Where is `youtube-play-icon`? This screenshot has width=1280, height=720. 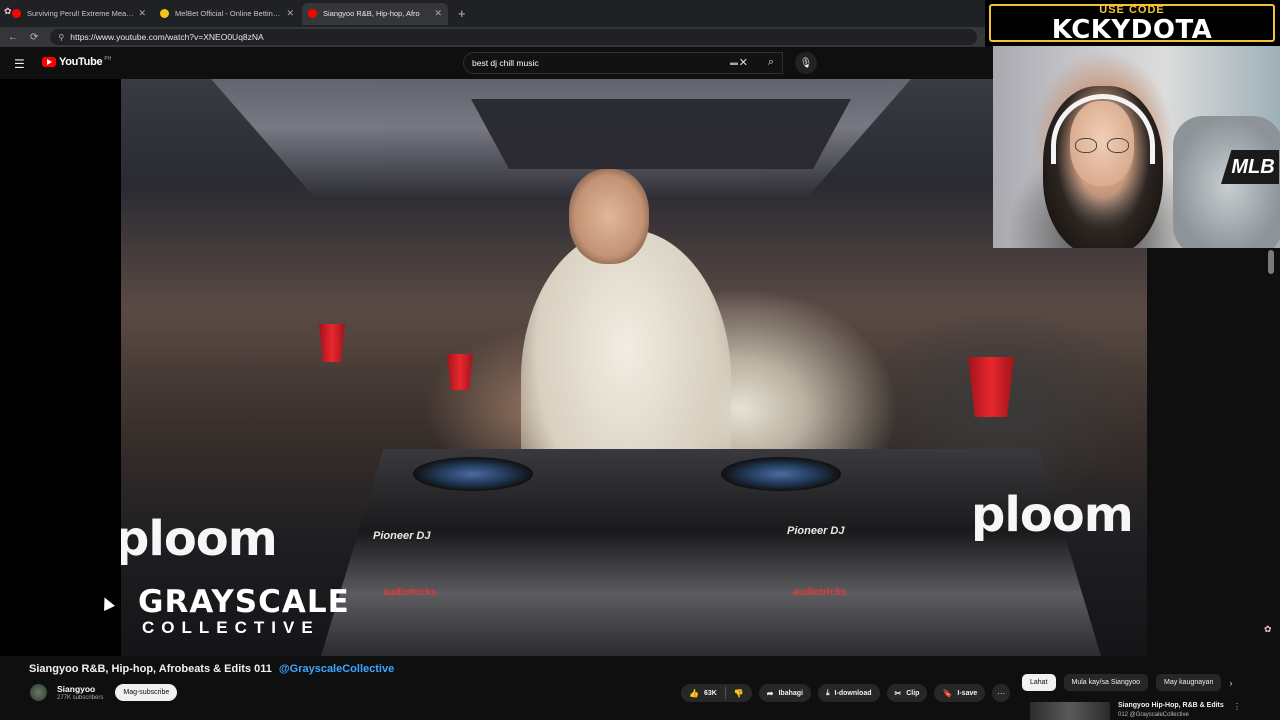
youtube-play-icon is located at coordinates (49, 62).